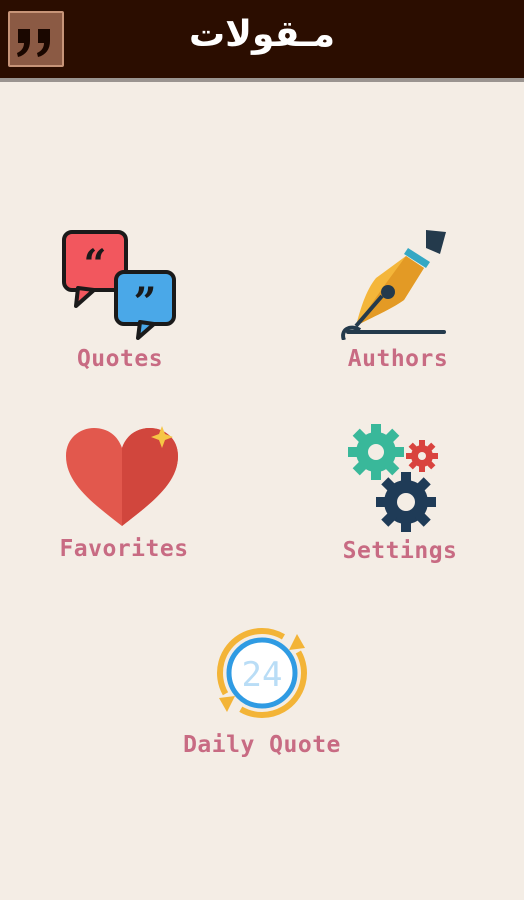 The image size is (524, 900). I want to click on daily-quote-button: 24 Daily Quote, so click(262, 689).